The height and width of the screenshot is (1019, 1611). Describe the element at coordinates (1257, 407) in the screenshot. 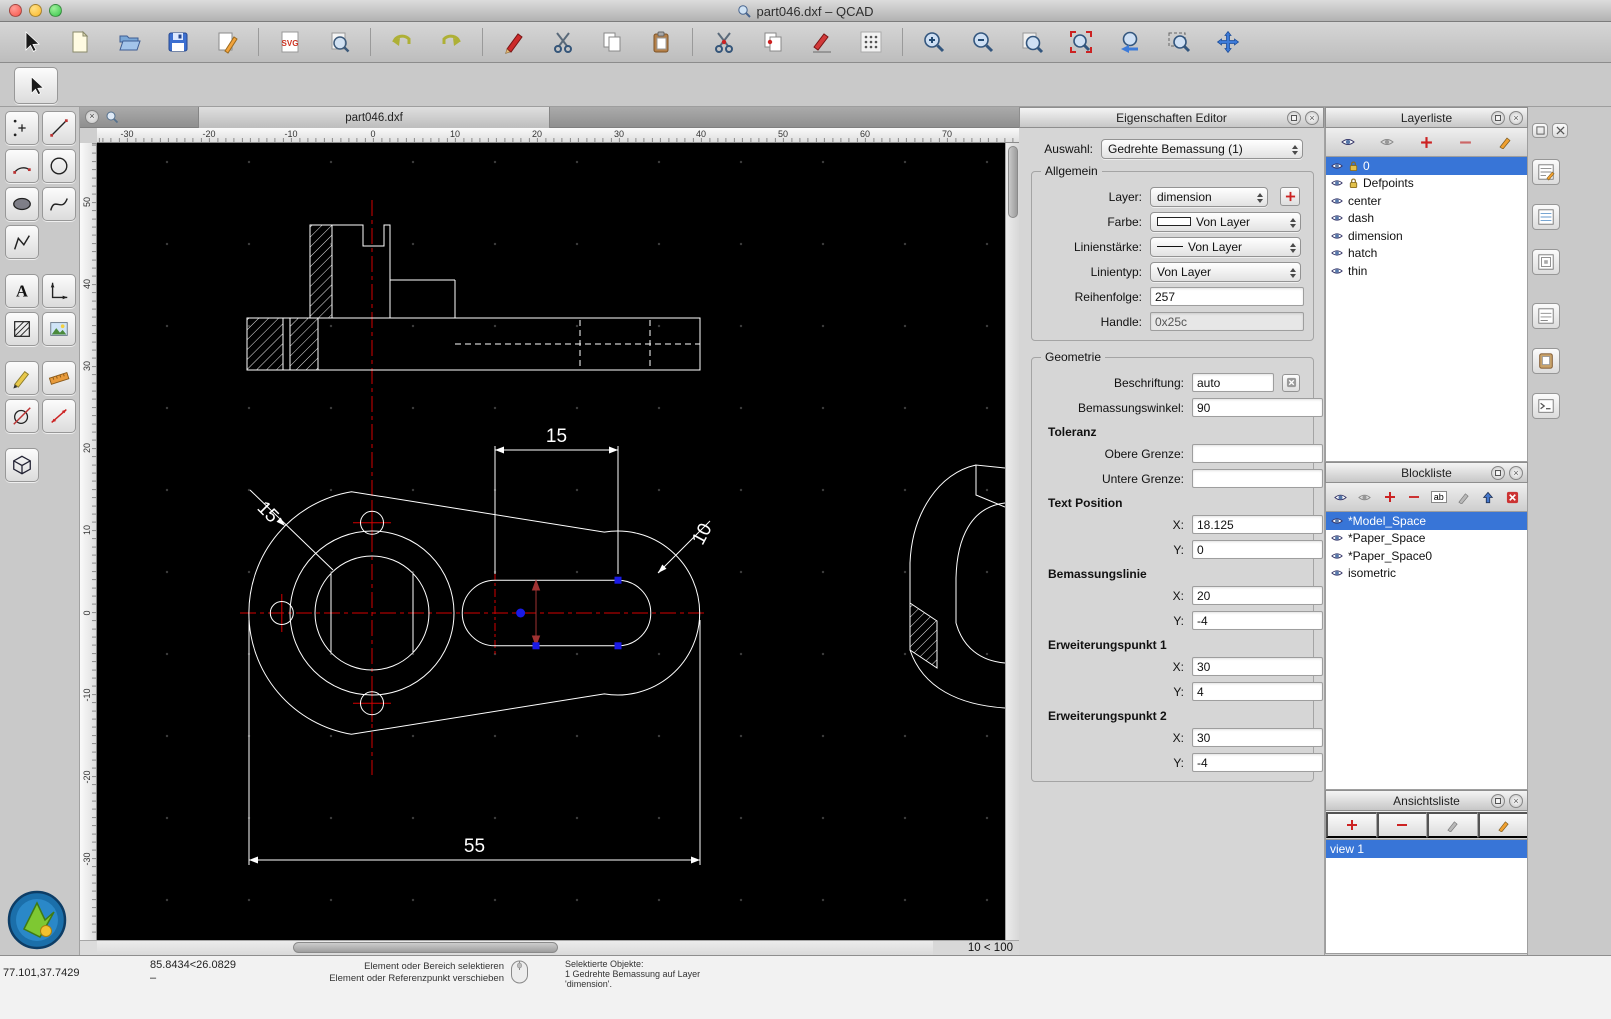

I see `angle-input` at that location.